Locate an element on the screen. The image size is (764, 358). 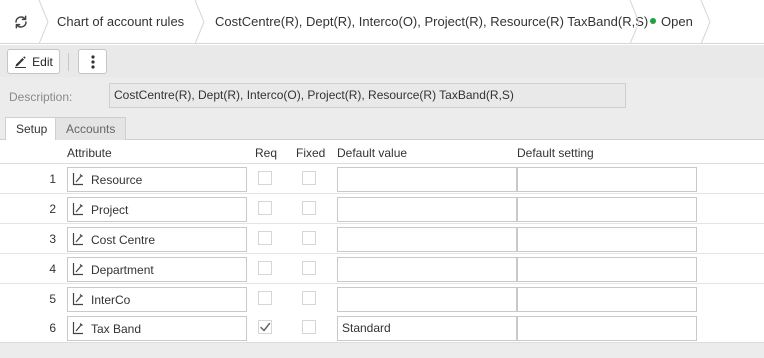
row-number: 1 is located at coordinates (52, 179).